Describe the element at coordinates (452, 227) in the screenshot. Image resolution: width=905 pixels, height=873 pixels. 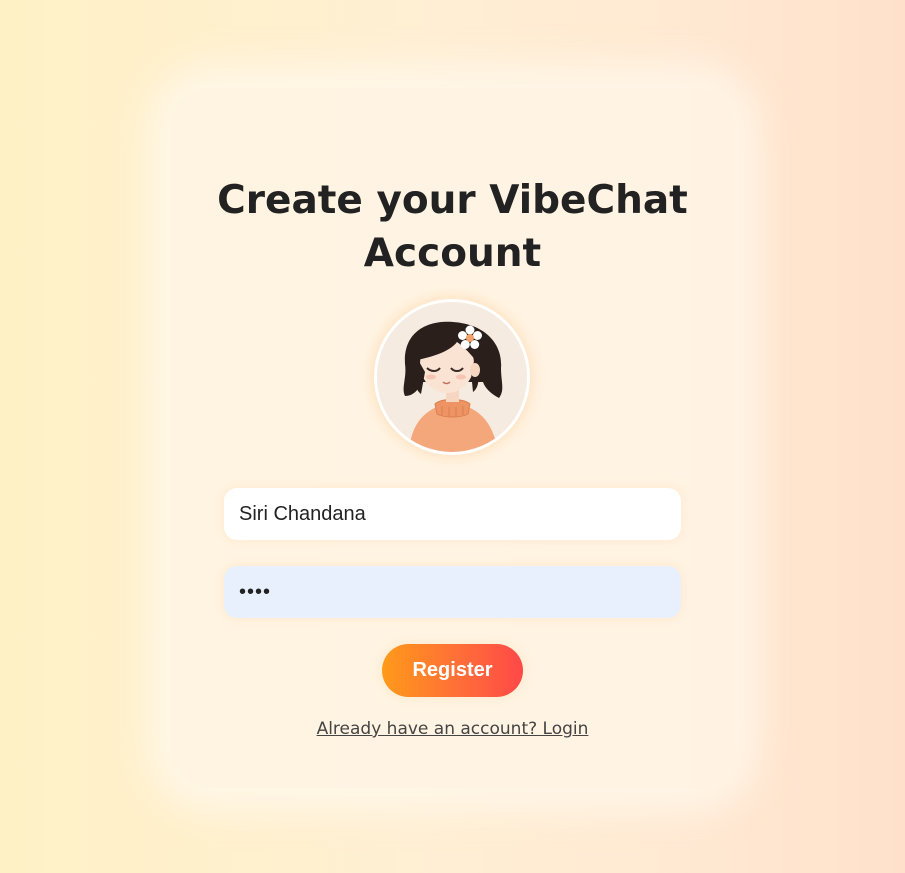
I see `page-title: Create your VibeChat Account` at that location.